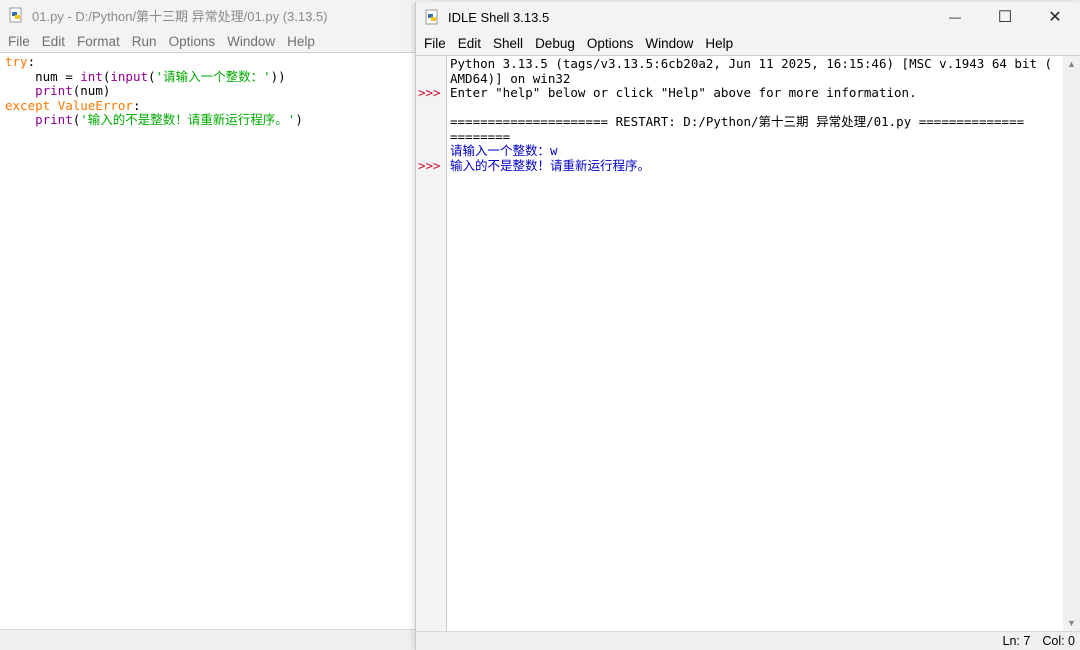  I want to click on close-icon: ✕, so click(1055, 17).